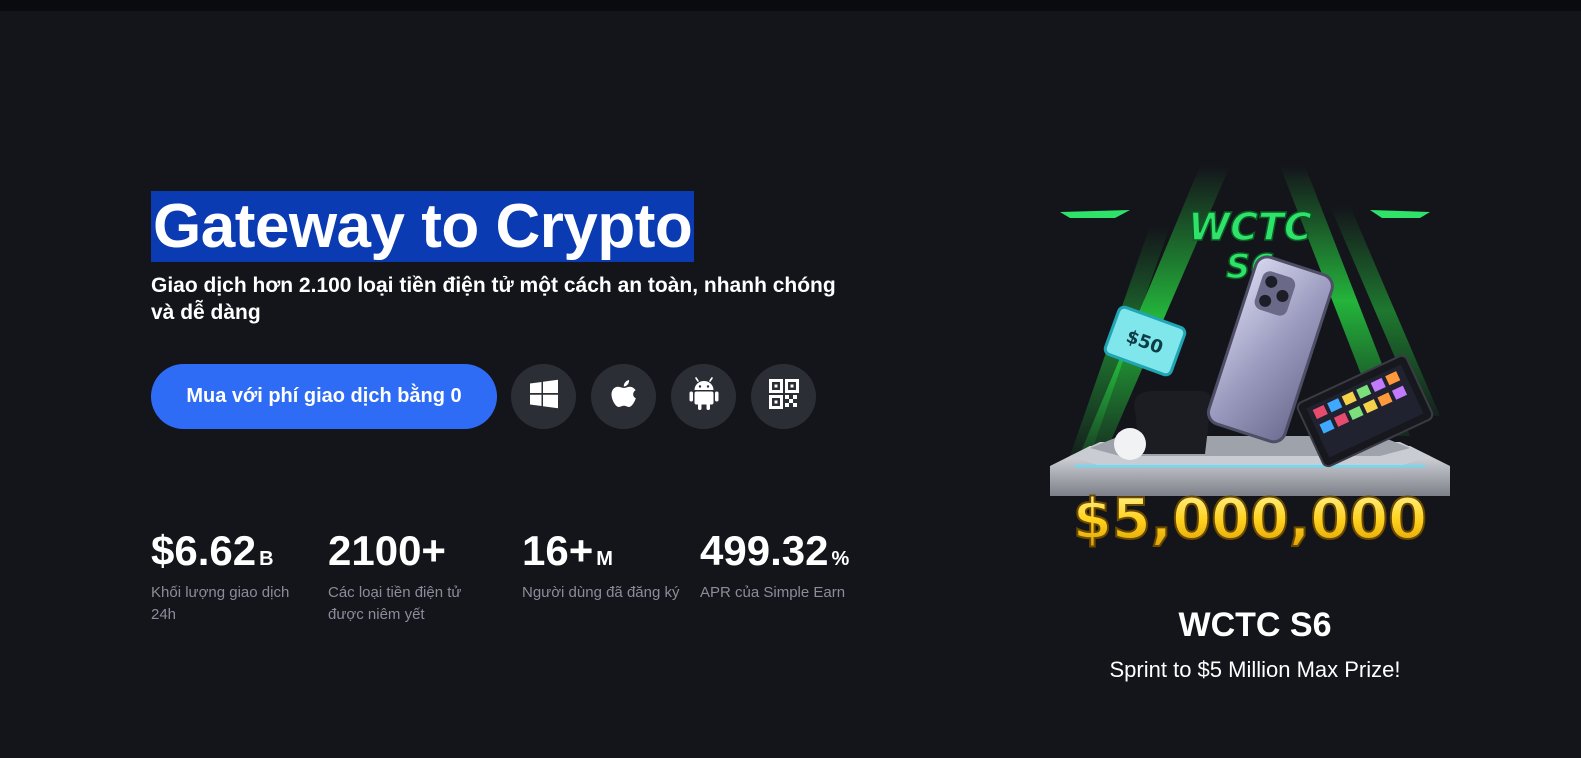 This screenshot has width=1581, height=758. I want to click on qr-code-download-button, so click(783, 396).